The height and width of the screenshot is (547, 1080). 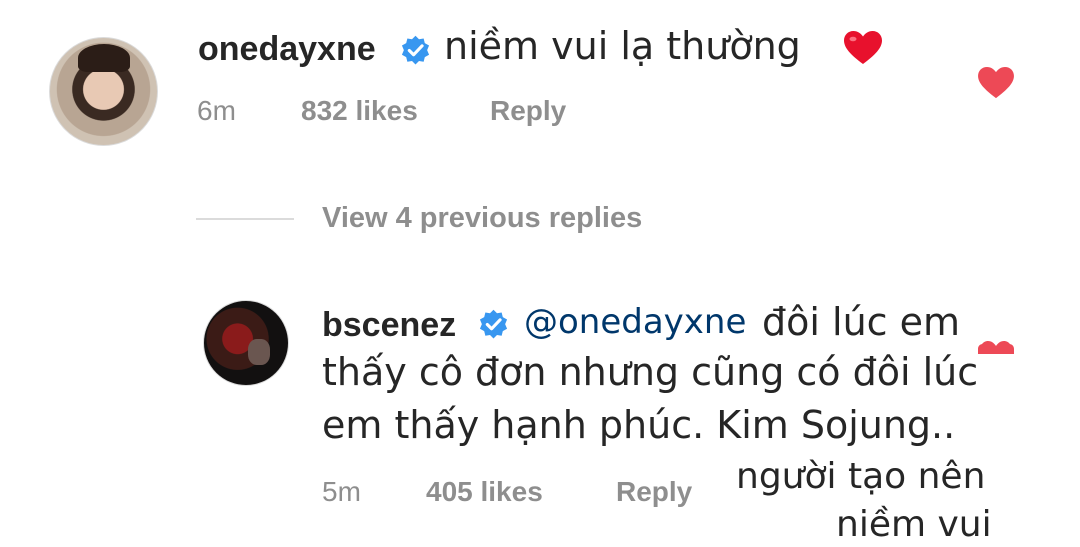 I want to click on reply-like-heart-icon, so click(x=996, y=347).